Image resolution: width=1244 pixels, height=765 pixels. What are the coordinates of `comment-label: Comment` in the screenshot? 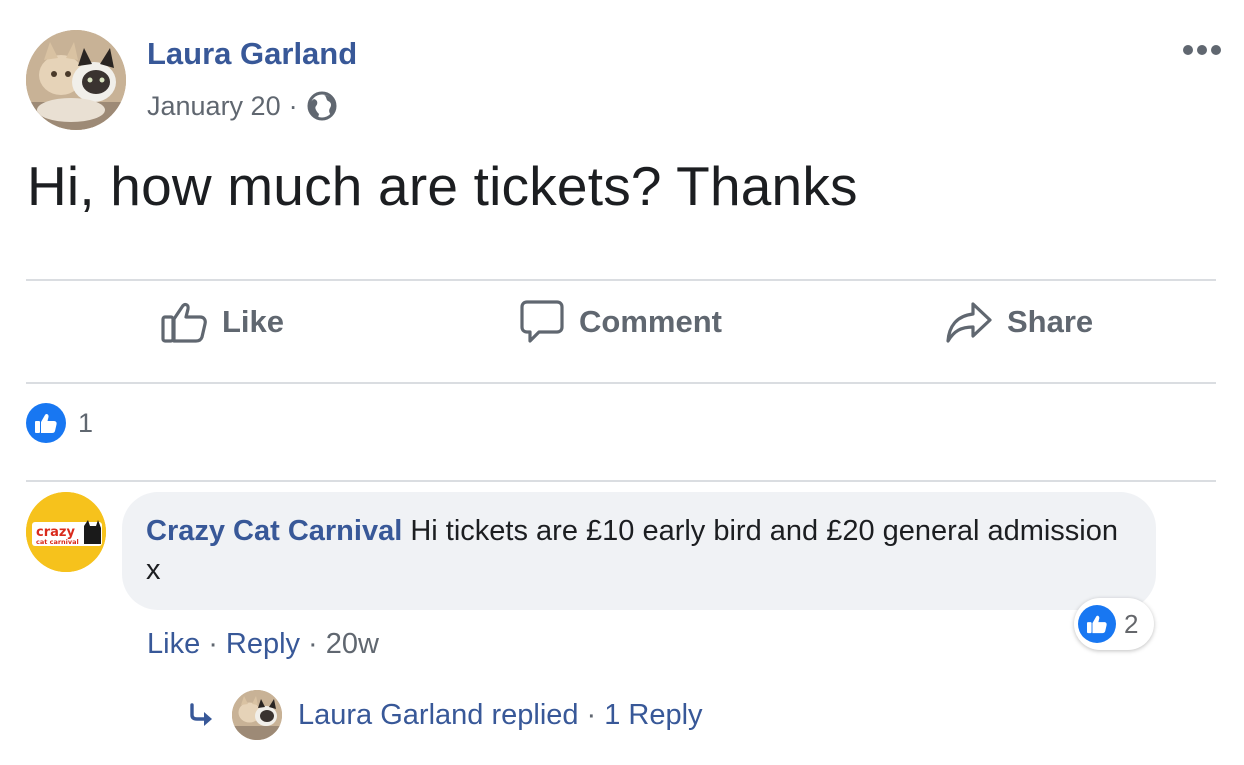 It's located at (650, 321).